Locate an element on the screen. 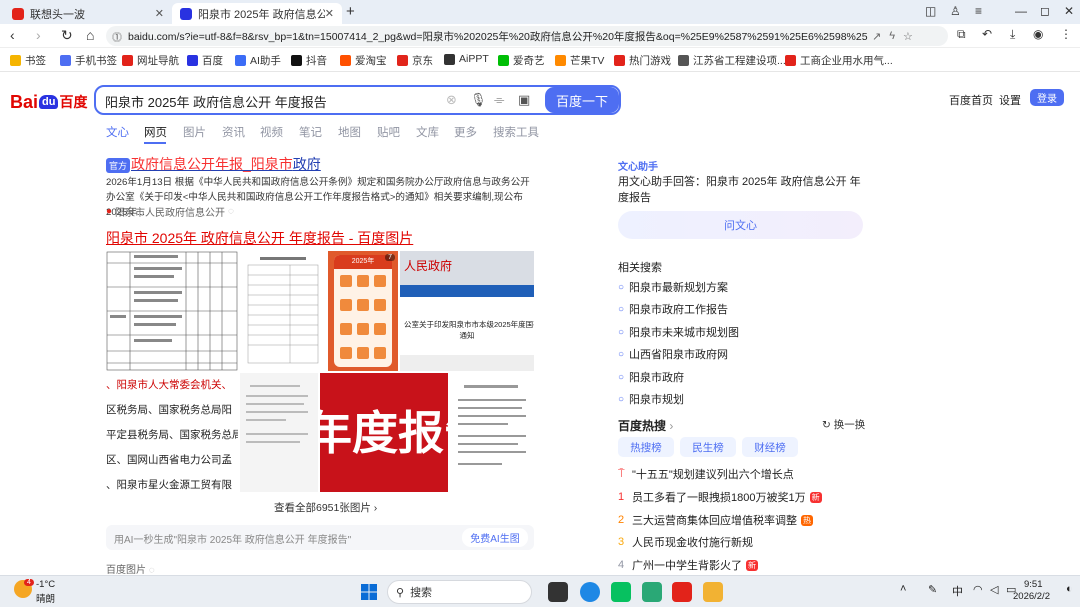  clock-date: 2026/2/2 is located at coordinates (1031, 596).